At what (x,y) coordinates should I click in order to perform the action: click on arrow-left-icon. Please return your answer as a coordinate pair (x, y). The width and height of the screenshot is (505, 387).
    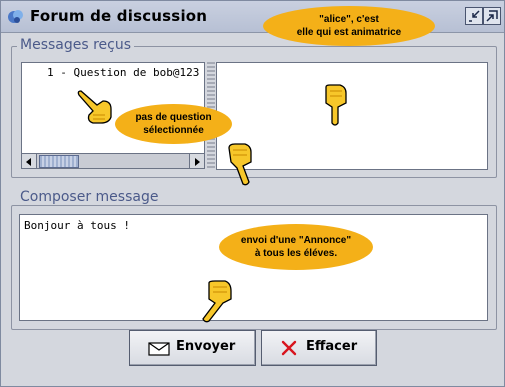
    Looking at the image, I should click on (28, 162).